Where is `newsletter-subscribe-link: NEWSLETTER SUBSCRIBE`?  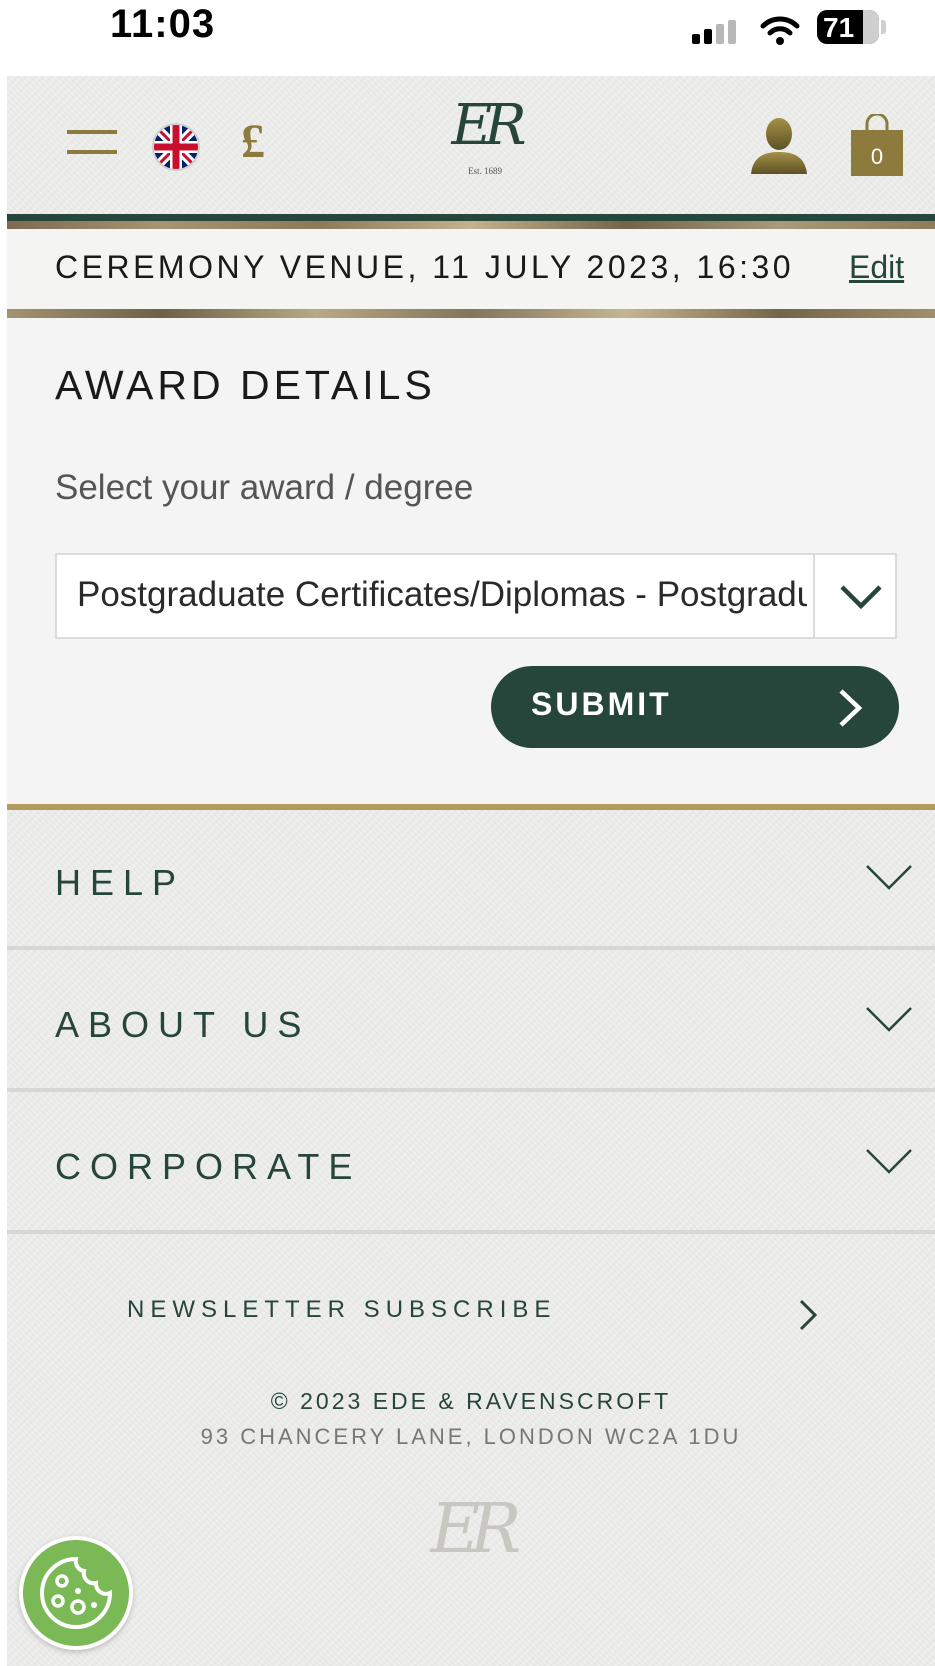
newsletter-subscribe-link: NEWSLETTER SUBSCRIBE is located at coordinates (477, 1313).